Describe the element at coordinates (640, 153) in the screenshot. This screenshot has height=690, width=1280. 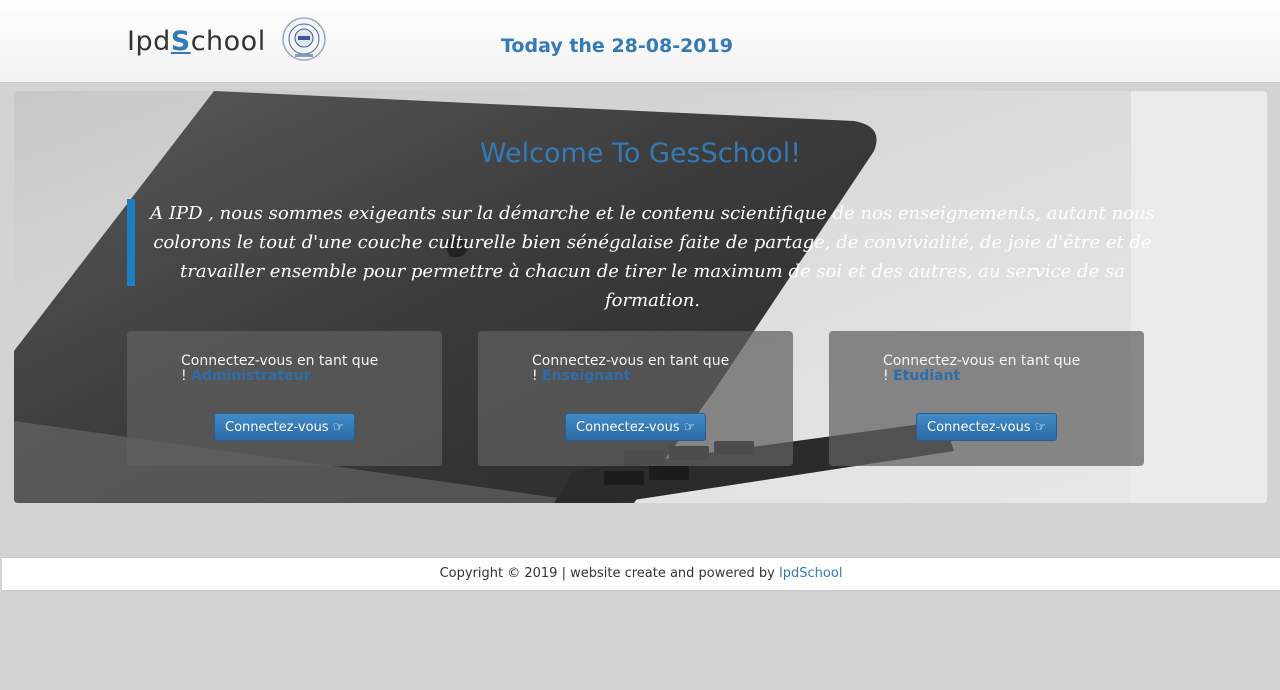
I see `welcome-title: Welcome To GesSchool!` at that location.